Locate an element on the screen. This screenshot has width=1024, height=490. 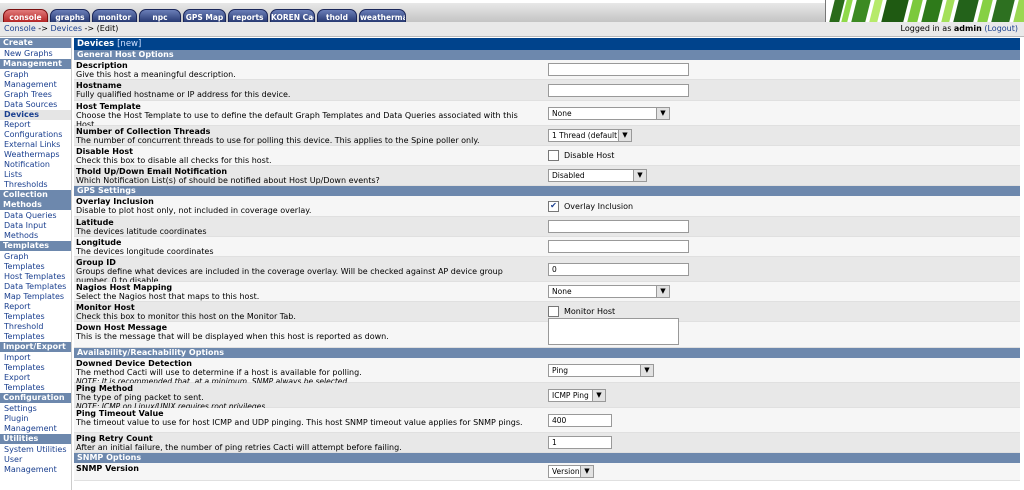
sidebar-item-data-input-methods: Data Input Methods is located at coordinates (35, 231).